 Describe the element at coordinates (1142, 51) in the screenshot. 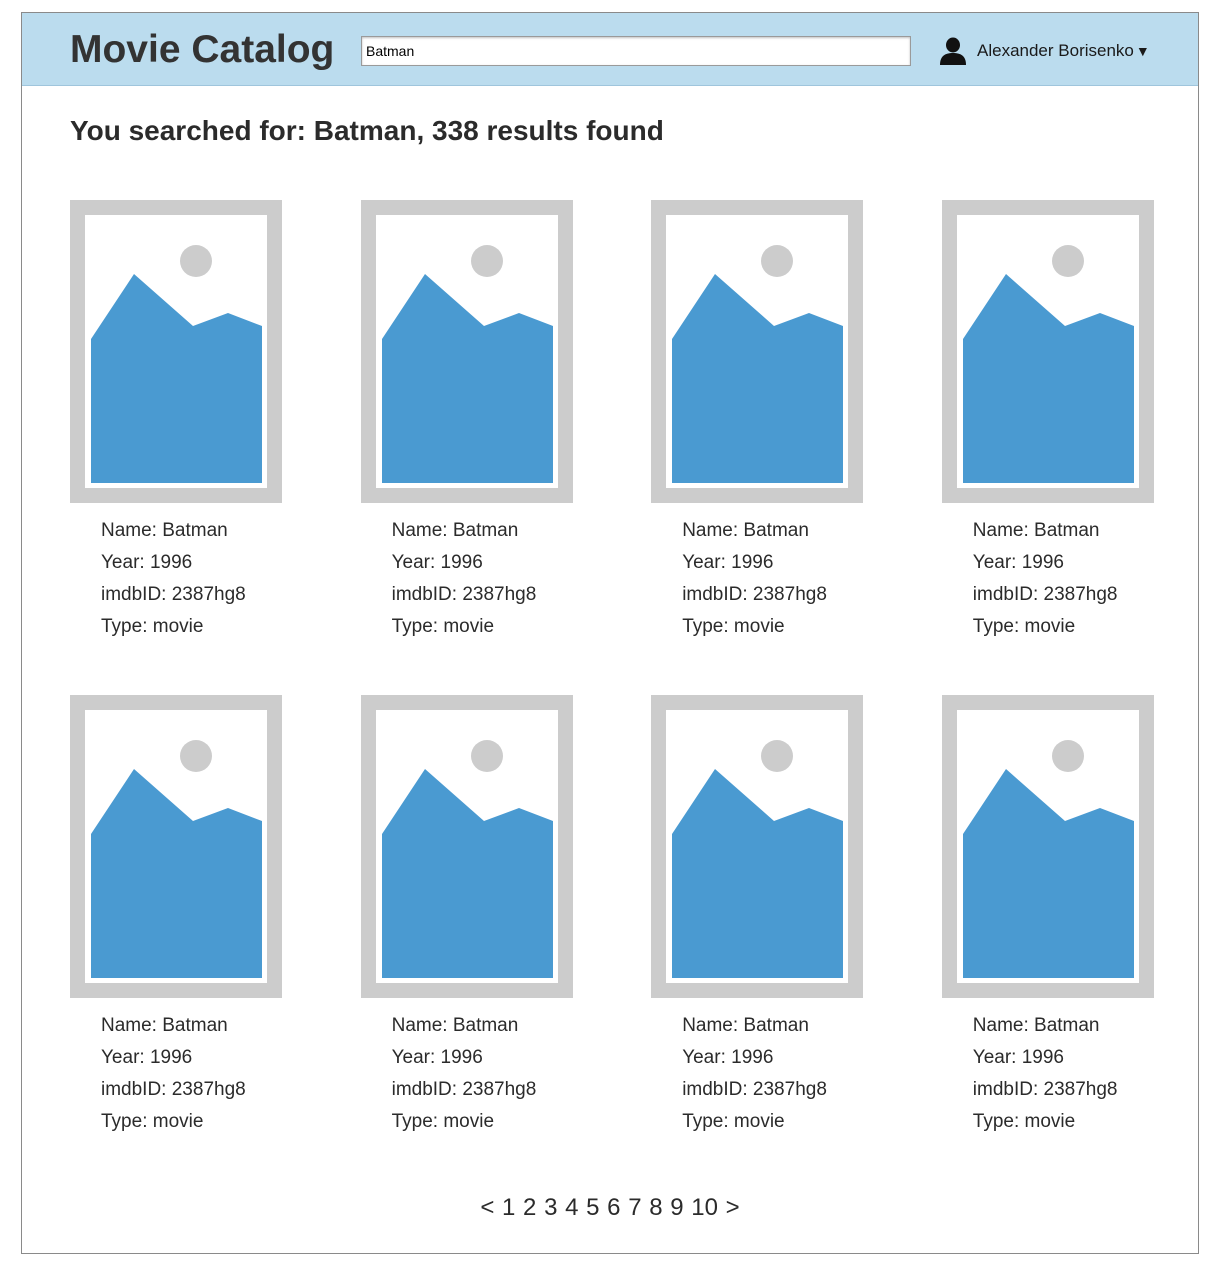

I see `chevron-down-icon: ▼` at that location.